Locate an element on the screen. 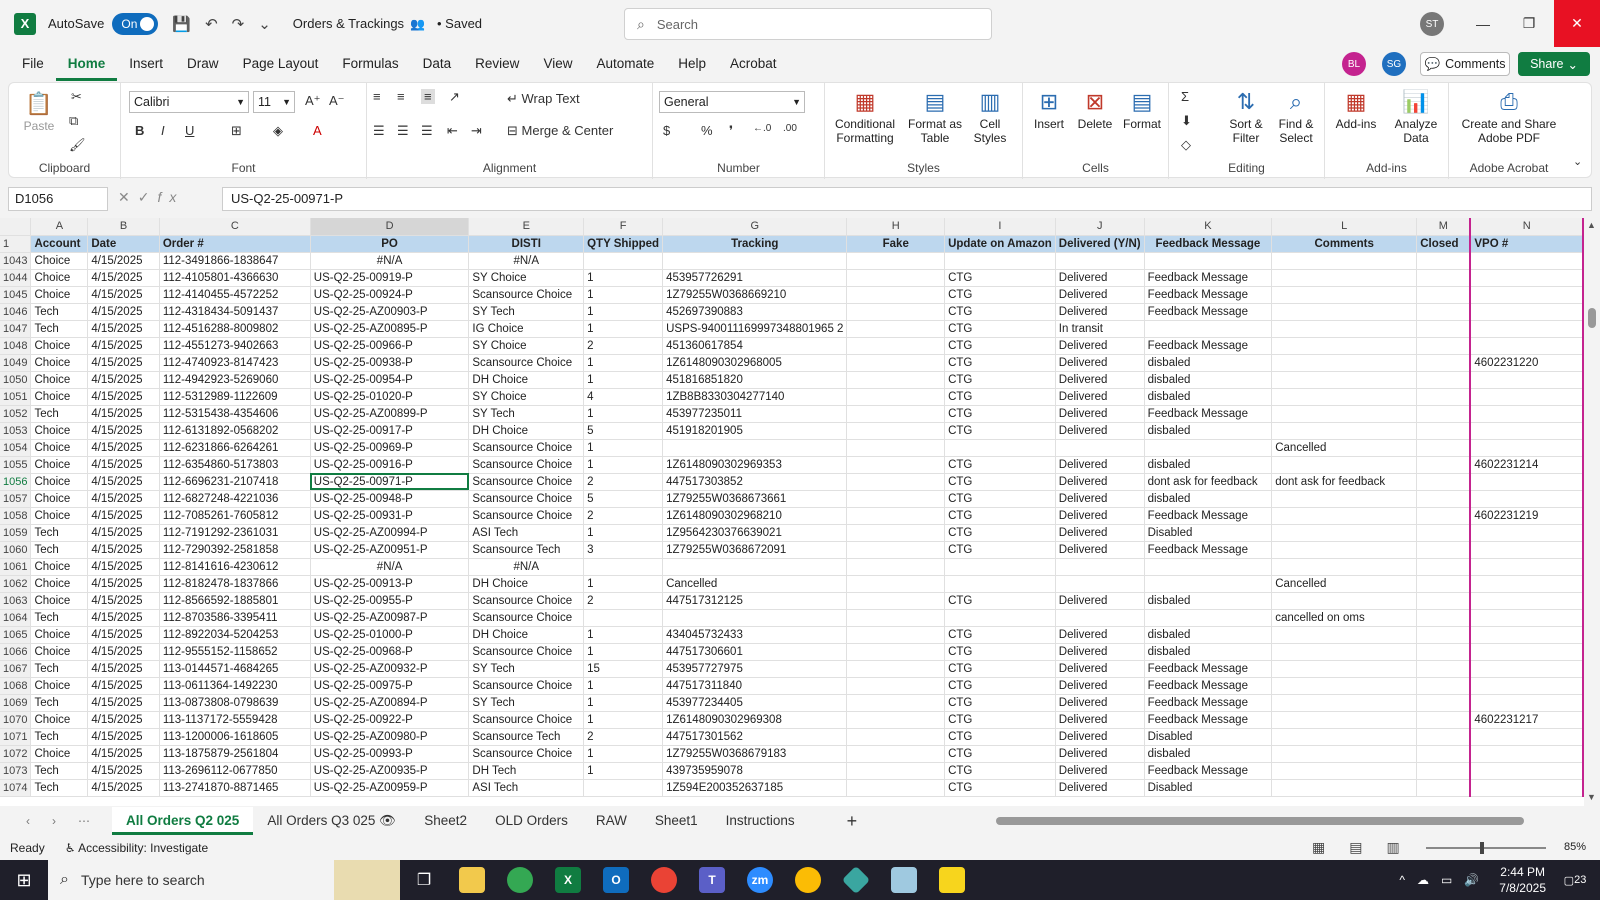 The image size is (1600, 900). column-header: F is located at coordinates (623, 227).